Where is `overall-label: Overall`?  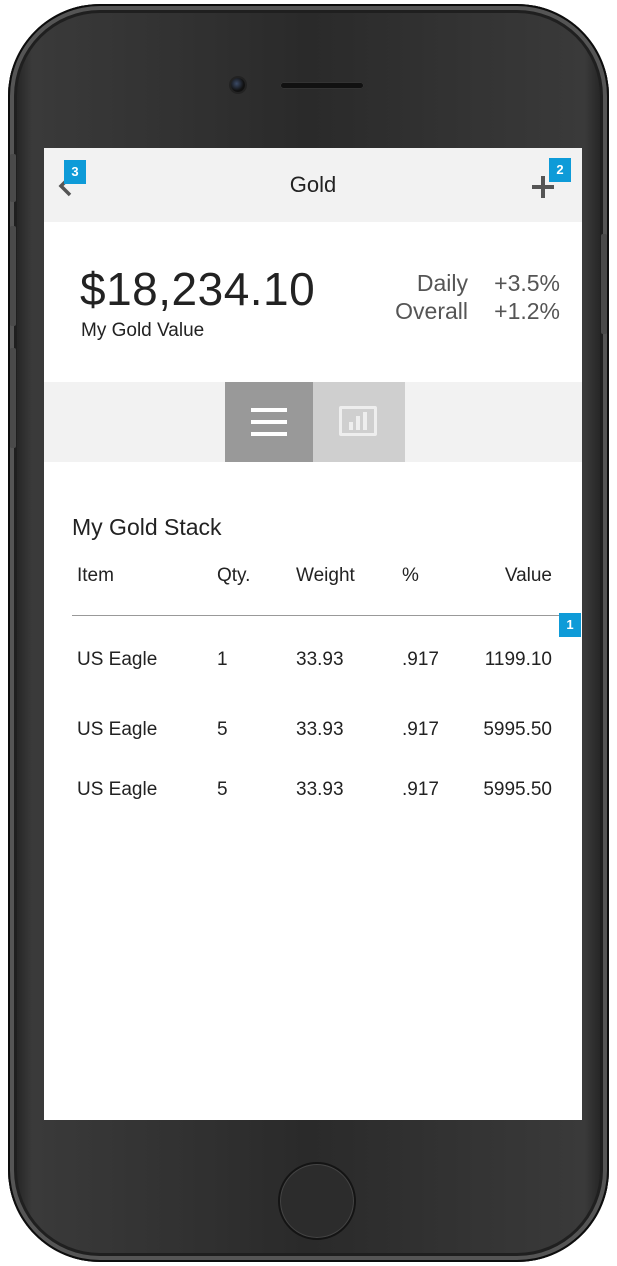 overall-label: Overall is located at coordinates (431, 311).